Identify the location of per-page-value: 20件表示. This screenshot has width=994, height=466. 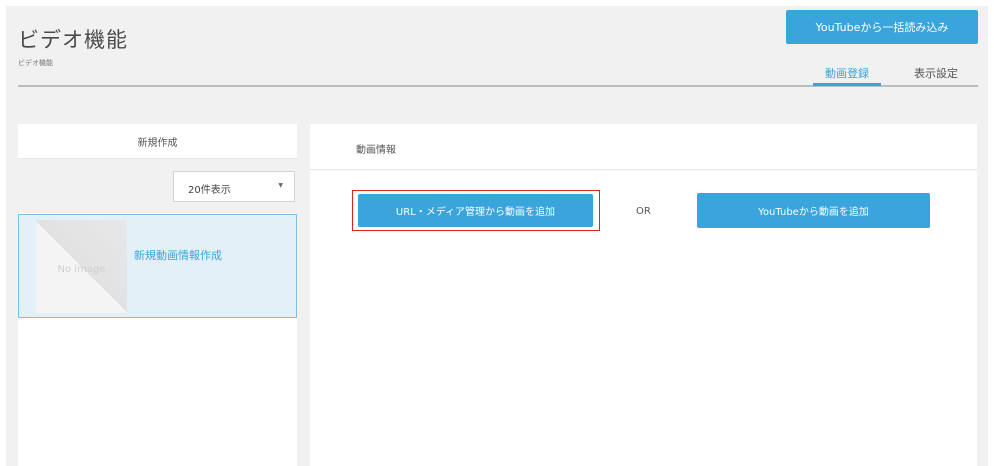
(209, 190).